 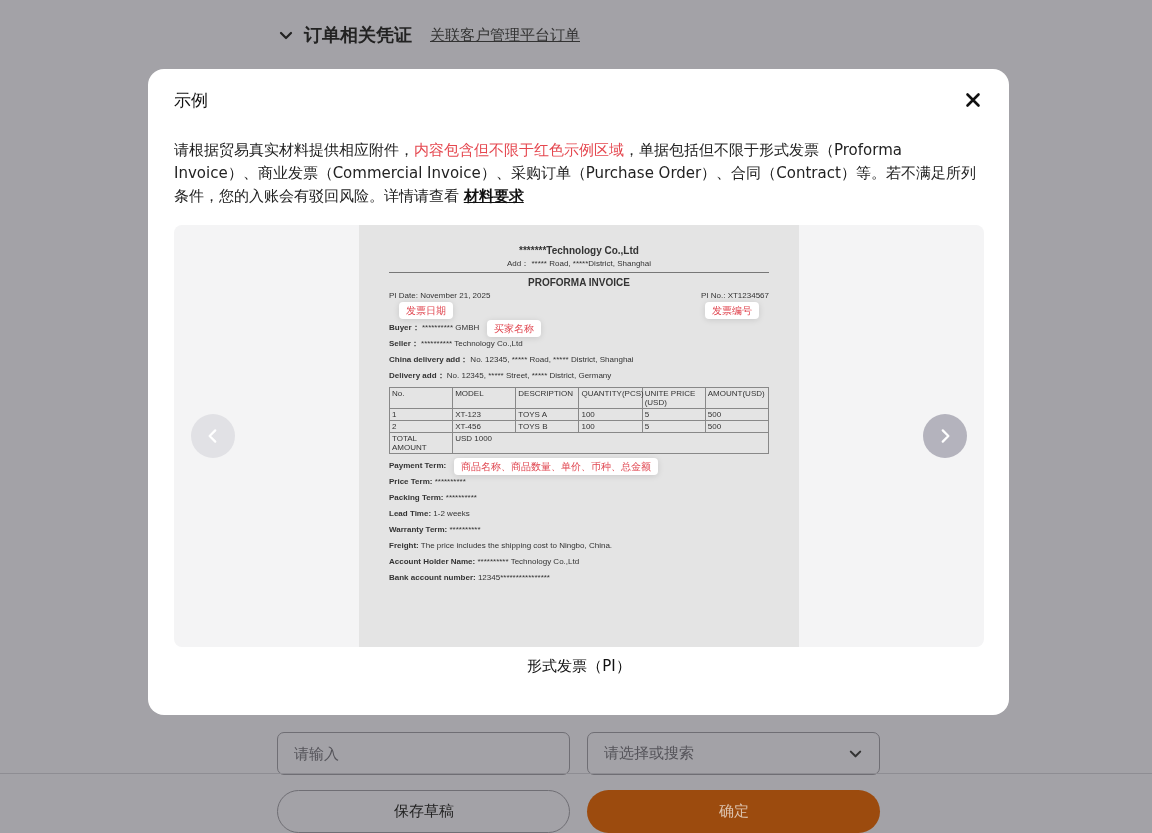 I want to click on section-title: 订单相关凭证, so click(x=358, y=35).